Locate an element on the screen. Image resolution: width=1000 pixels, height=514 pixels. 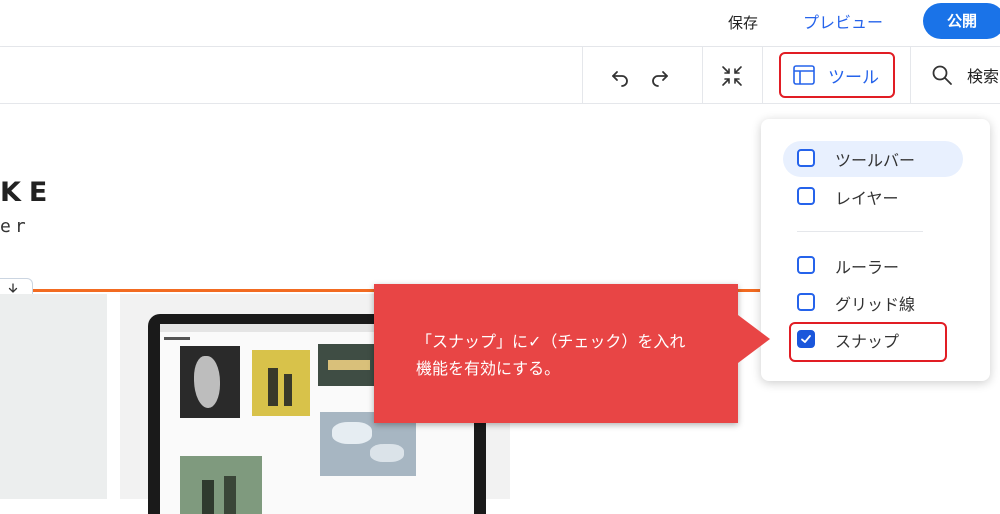
undo-icon is located at coordinates (620, 76).